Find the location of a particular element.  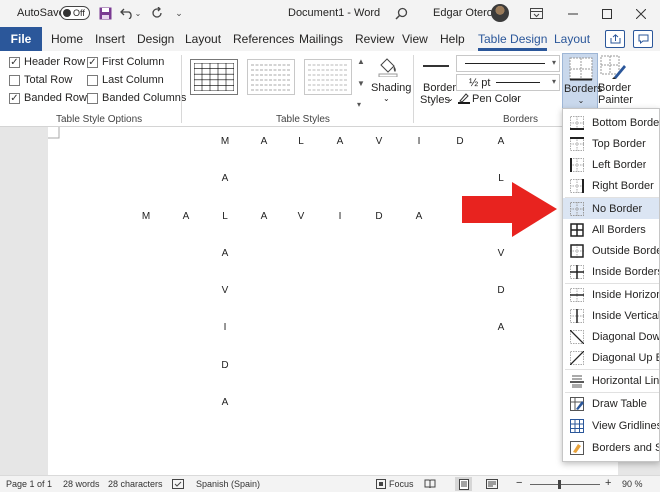

tab-help: Help is located at coordinates (452, 39).